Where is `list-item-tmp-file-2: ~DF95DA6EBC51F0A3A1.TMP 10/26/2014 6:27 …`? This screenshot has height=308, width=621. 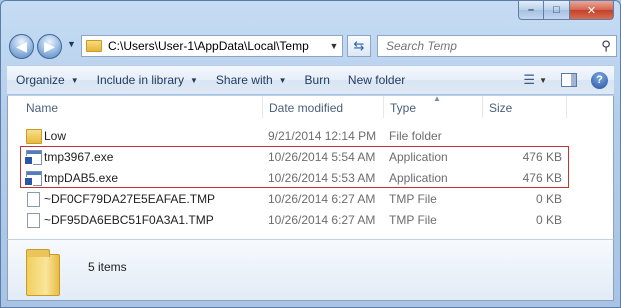
list-item-tmp-file-2: ~DF95DA6EBC51F0A3A1.TMP 10/26/2014 6:27 … is located at coordinates (310, 220).